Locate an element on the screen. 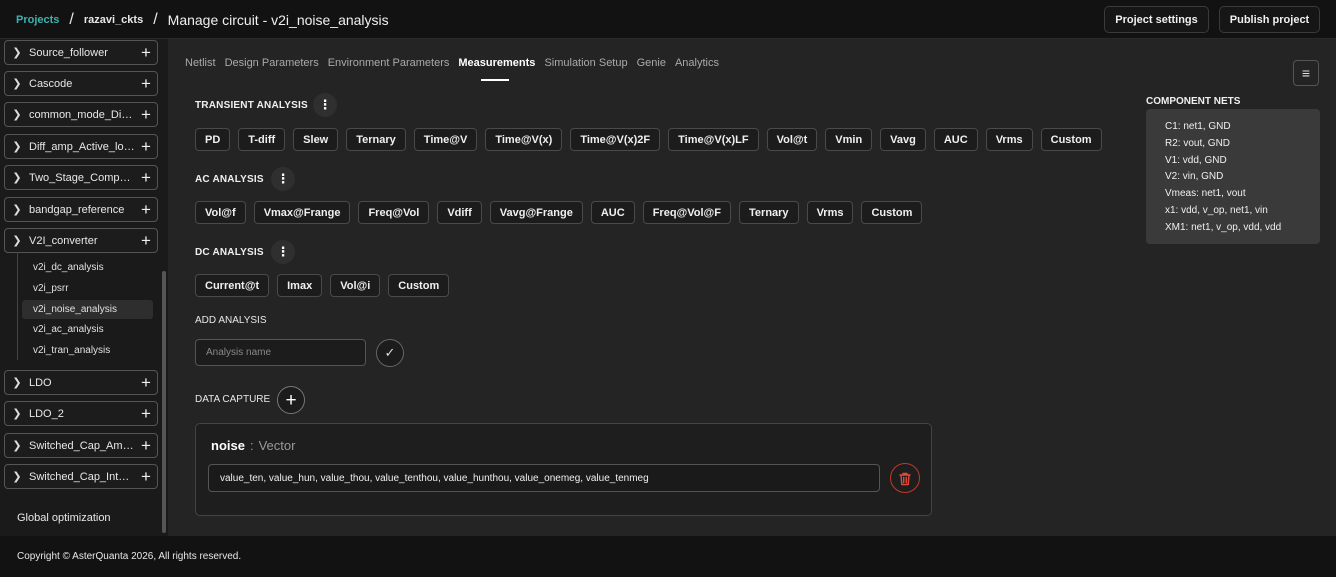 The width and height of the screenshot is (1336, 577). sidebar-item-label: Cascode is located at coordinates (51, 83).